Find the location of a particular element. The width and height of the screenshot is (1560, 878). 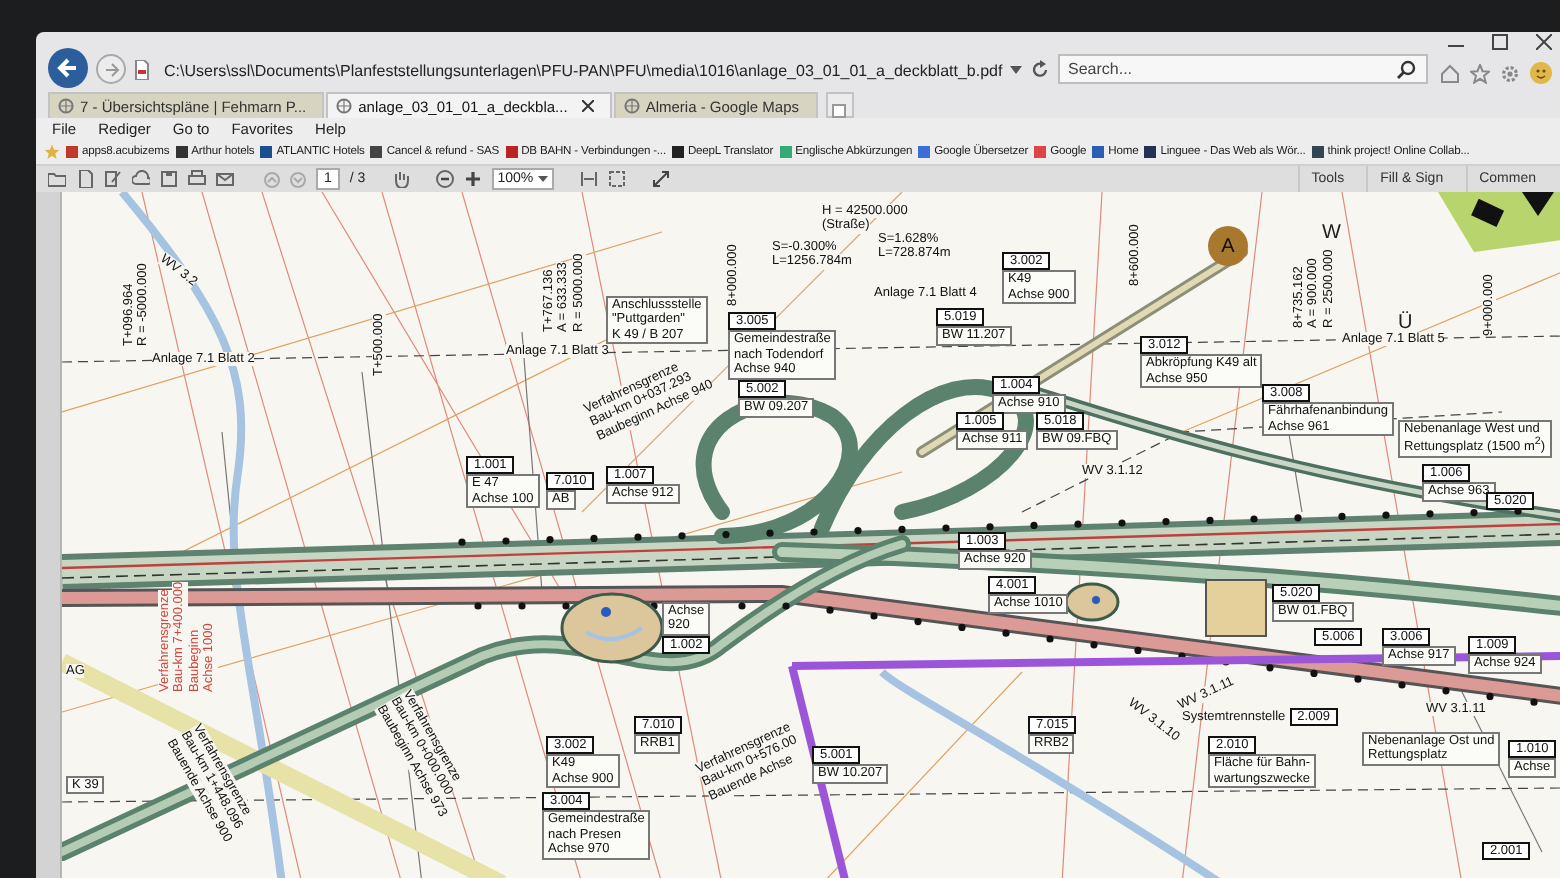

zoom-in-icon is located at coordinates (472, 179).